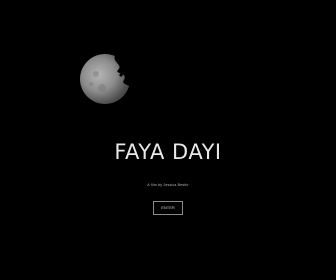  Describe the element at coordinates (168, 208) in the screenshot. I see `enter-button: ENTER` at that location.